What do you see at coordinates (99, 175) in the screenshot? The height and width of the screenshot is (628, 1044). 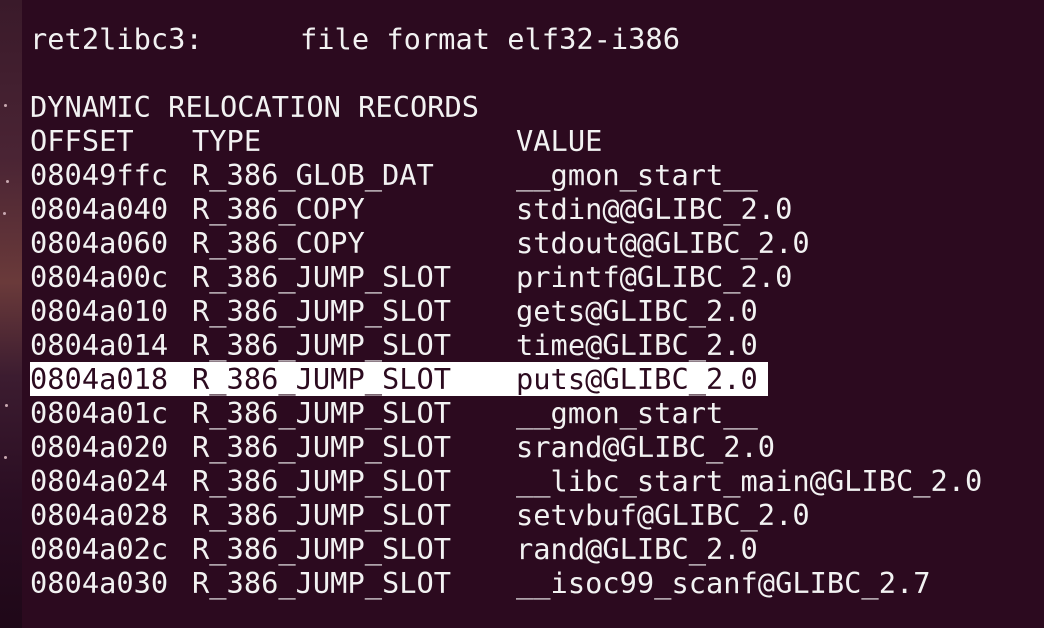 I see `row-offset: 08049ffc` at bounding box center [99, 175].